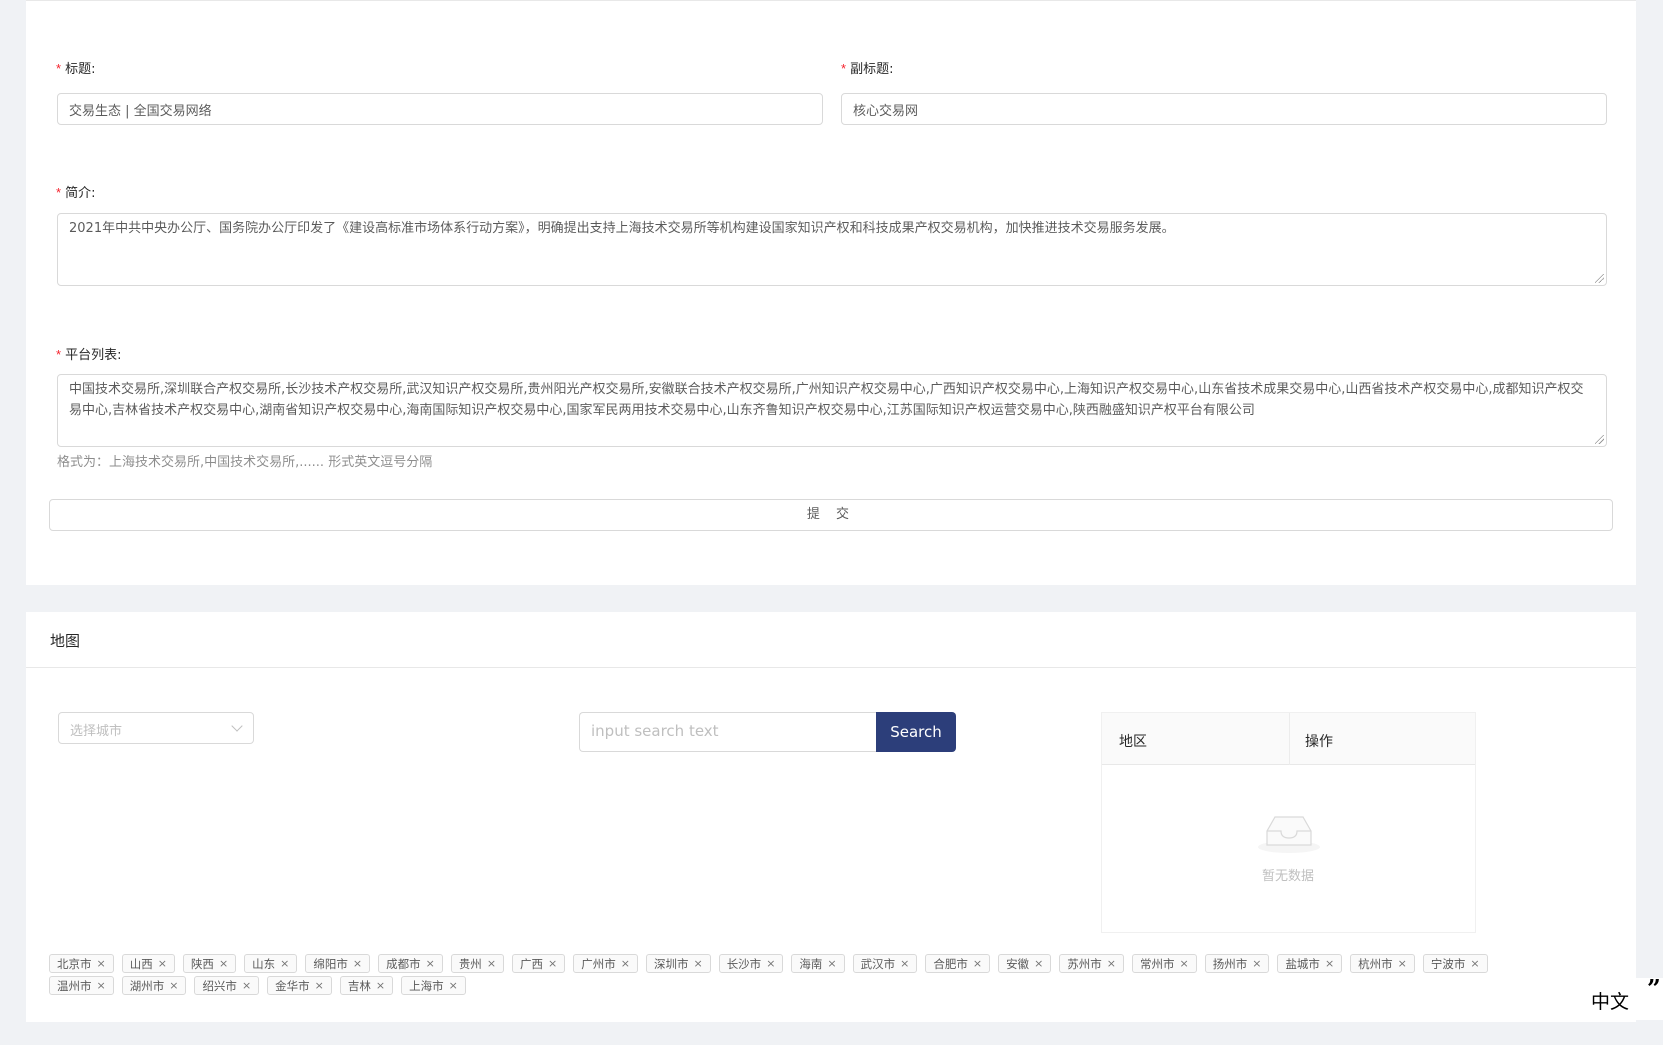 Image resolution: width=1663 pixels, height=1045 pixels. Describe the element at coordinates (470, 963) in the screenshot. I see `city-tag-label: 贵州` at that location.